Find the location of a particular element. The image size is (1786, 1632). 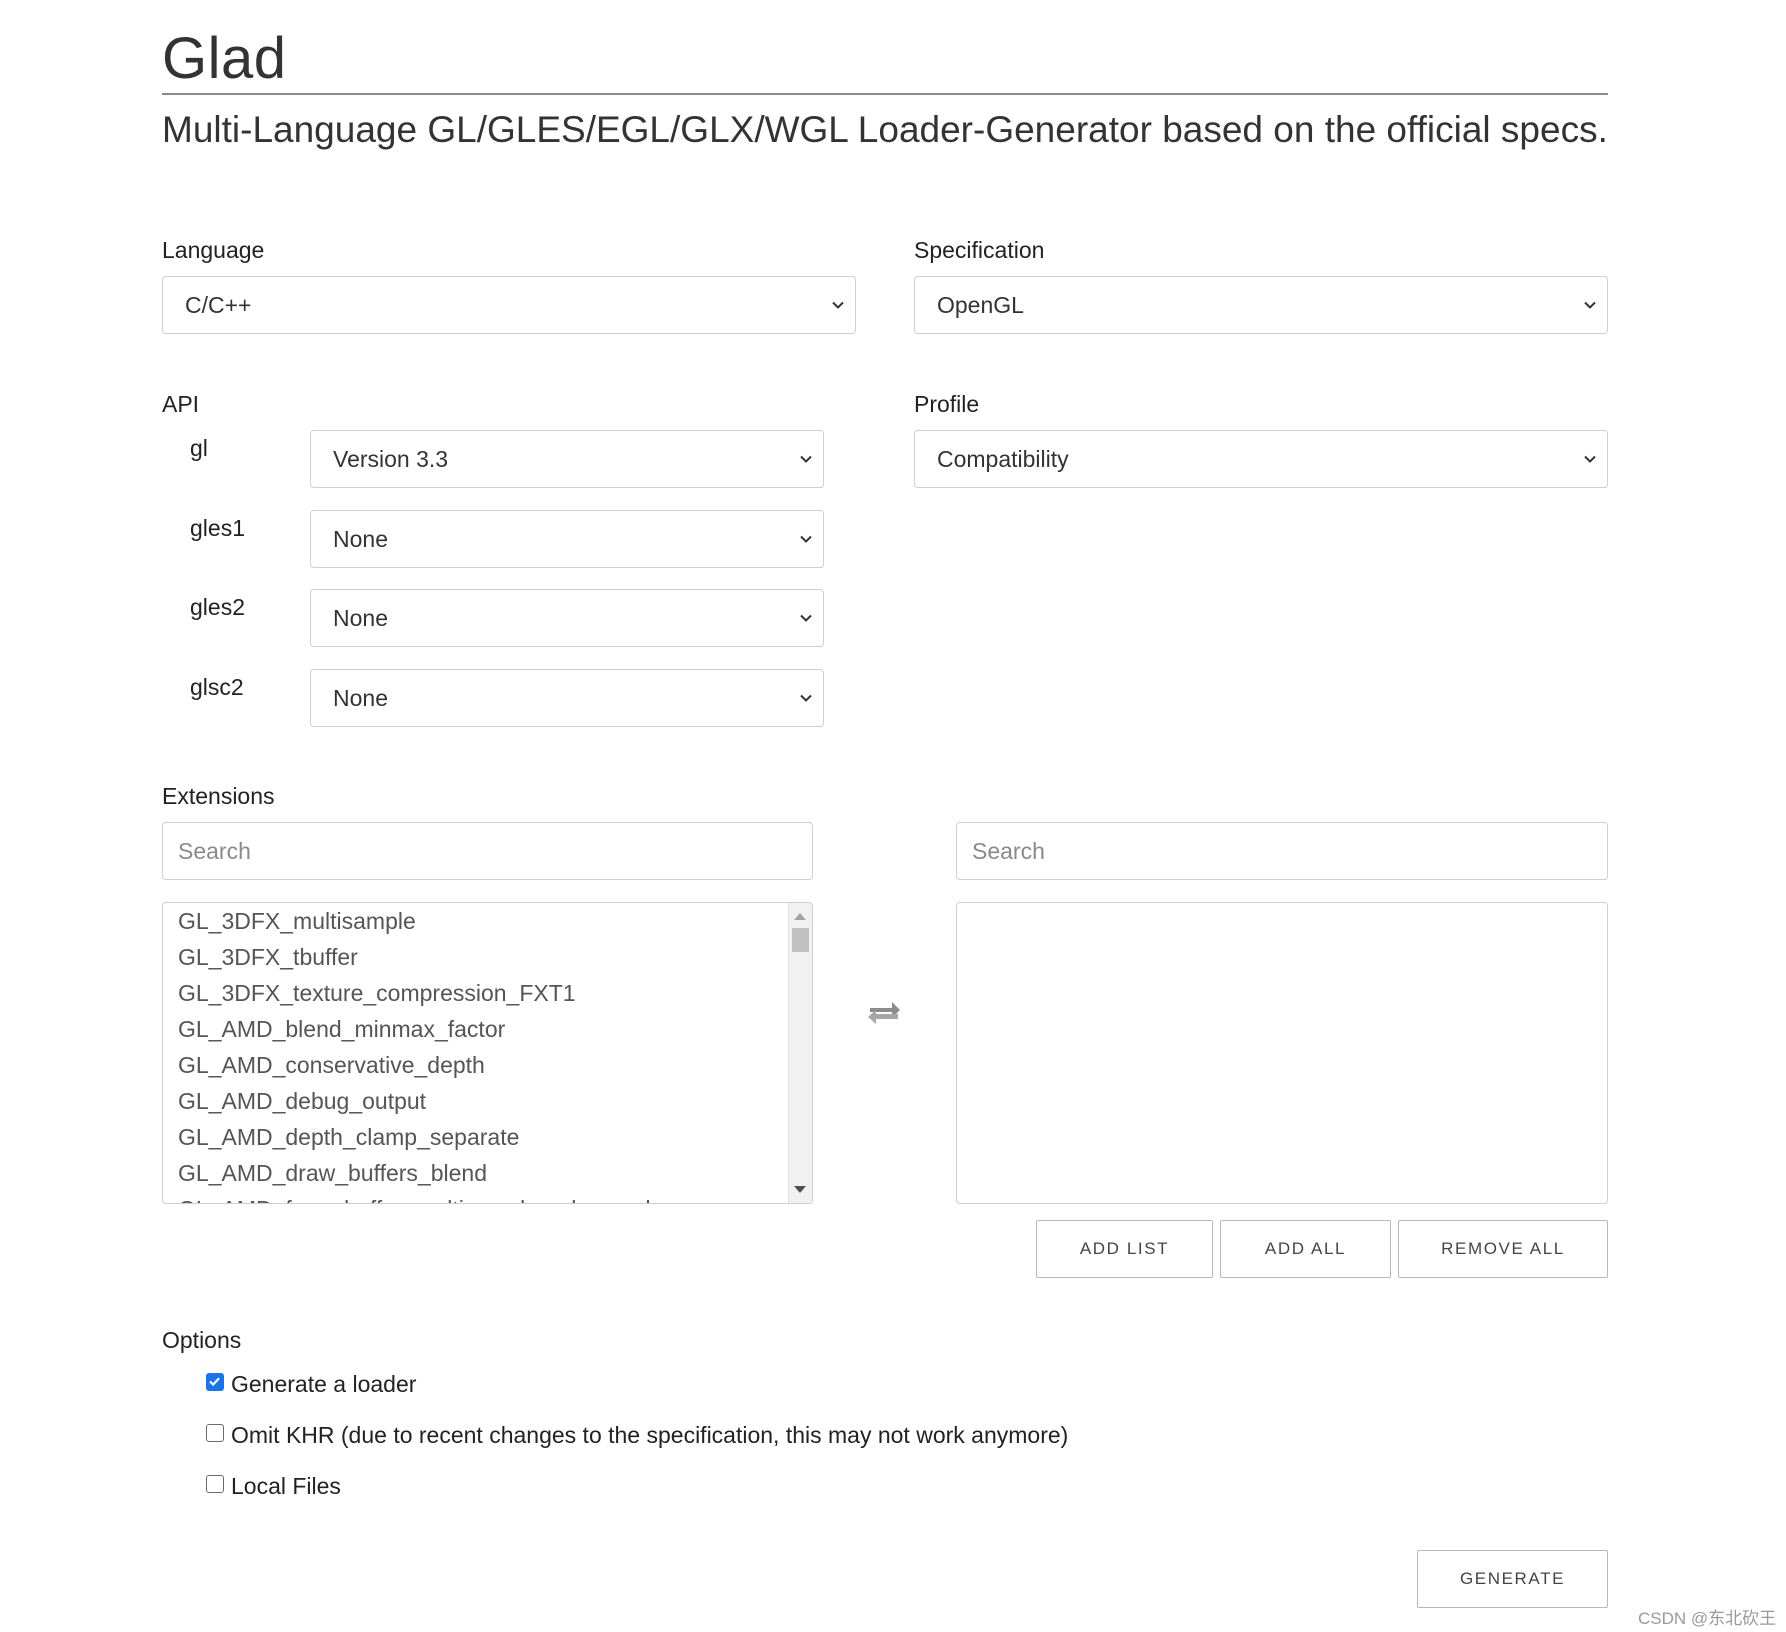

list-item: GL_AMD_debug_output is located at coordinates (302, 1101).